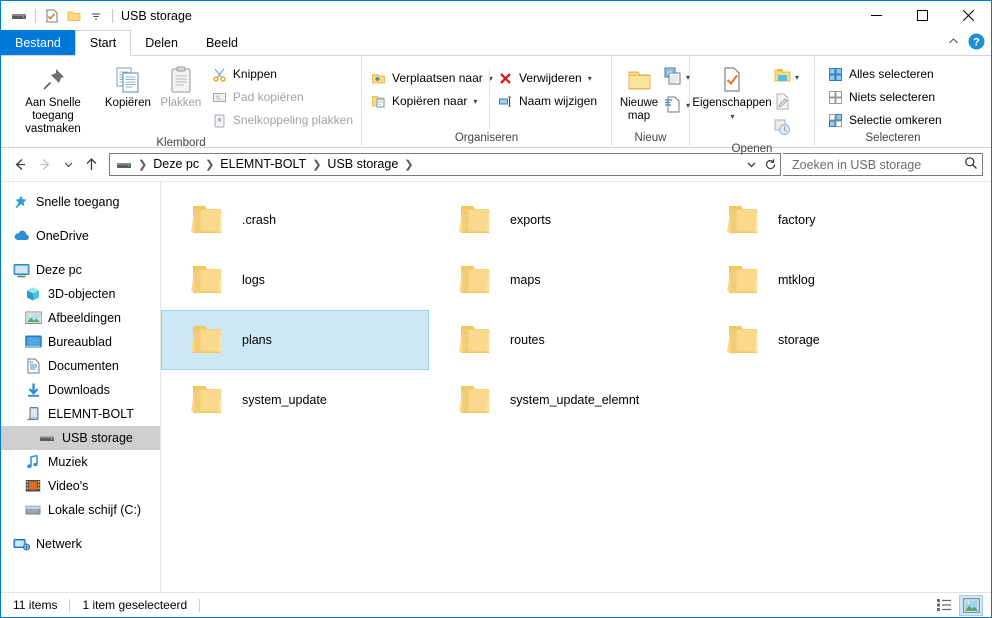 The width and height of the screenshot is (992, 618). Describe the element at coordinates (128, 85) in the screenshot. I see `copy-button: Kopiëren` at that location.